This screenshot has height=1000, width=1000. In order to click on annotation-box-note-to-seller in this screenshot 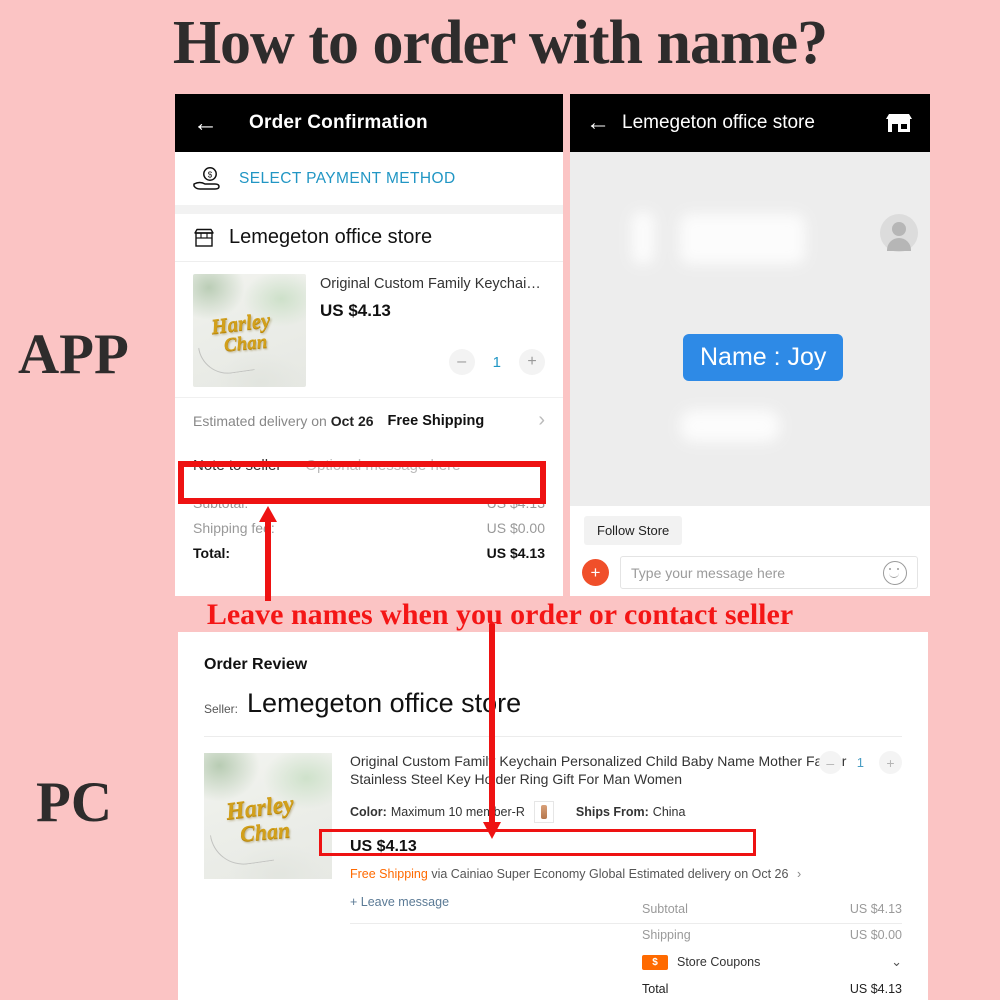, I will do `click(362, 482)`.